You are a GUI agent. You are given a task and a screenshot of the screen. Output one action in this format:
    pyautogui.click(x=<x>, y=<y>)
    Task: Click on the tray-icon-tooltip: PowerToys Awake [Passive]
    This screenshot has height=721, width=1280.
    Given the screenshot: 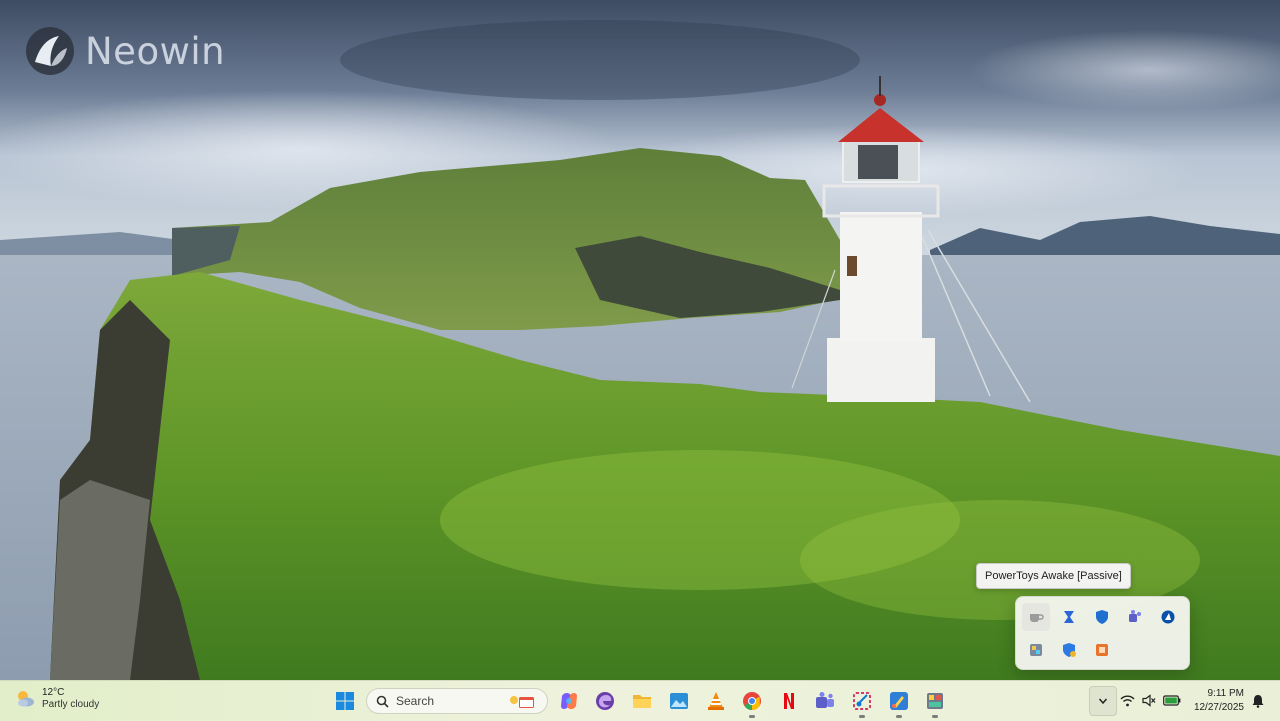 What is the action you would take?
    pyautogui.click(x=1053, y=576)
    